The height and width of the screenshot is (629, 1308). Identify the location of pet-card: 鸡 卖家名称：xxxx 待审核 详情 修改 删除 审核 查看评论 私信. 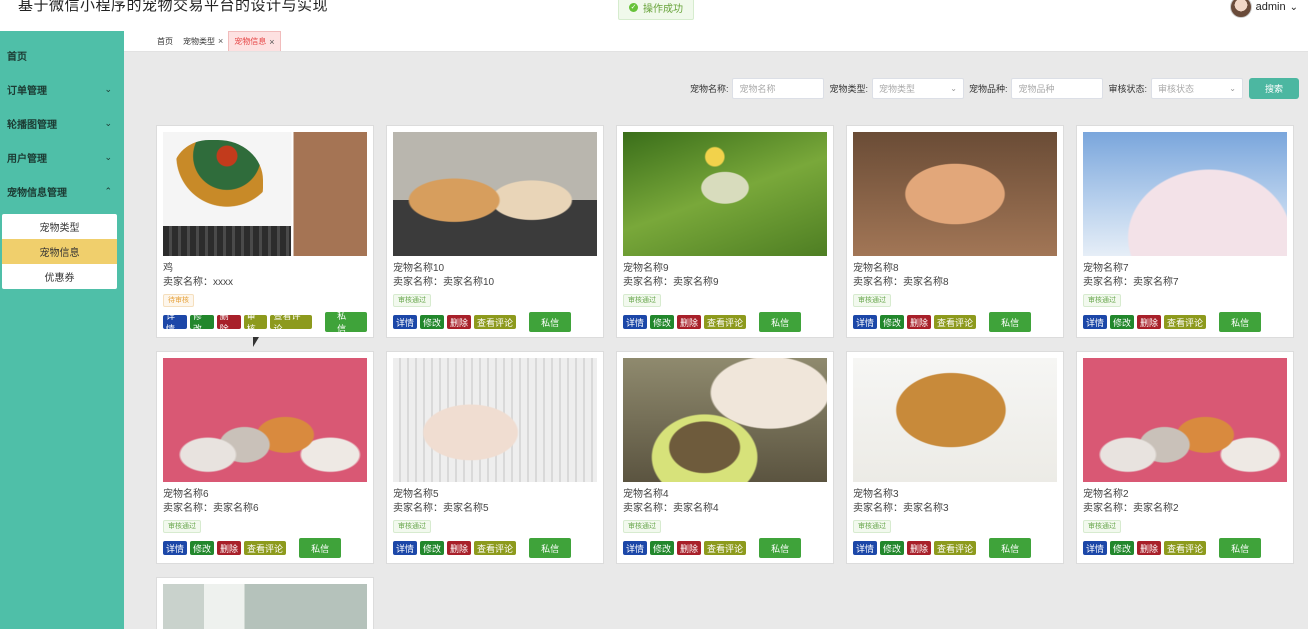
(265, 231).